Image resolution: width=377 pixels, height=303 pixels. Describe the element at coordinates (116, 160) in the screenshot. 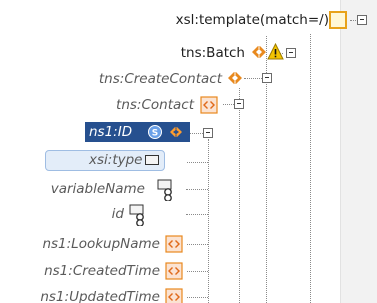

I see `node-label: xsi:type` at that location.